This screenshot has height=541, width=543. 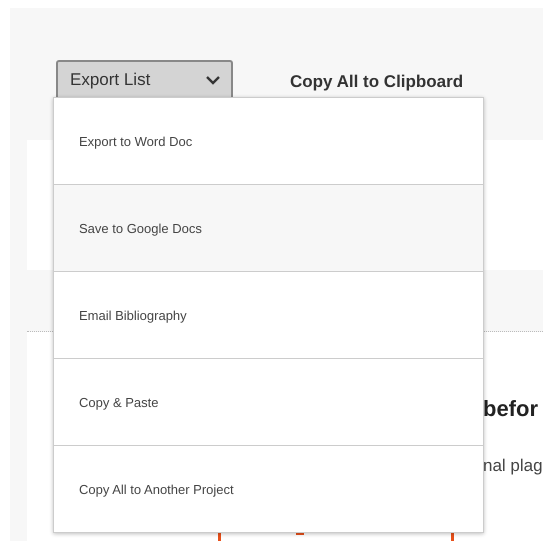 I want to click on section-heading: befor, so click(x=511, y=409).